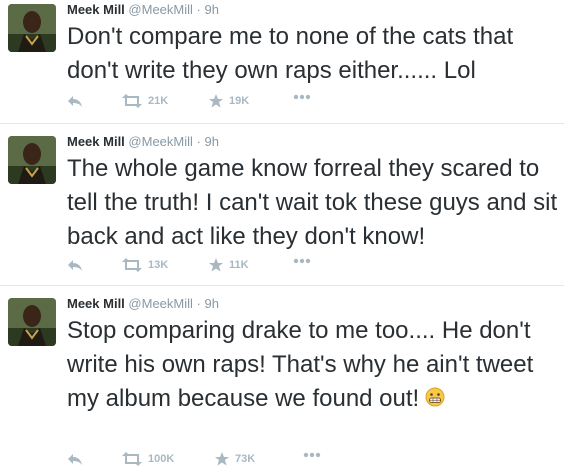 Image resolution: width=564 pixels, height=473 pixels. Describe the element at coordinates (158, 265) in the screenshot. I see `retweet-count: 13K` at that location.